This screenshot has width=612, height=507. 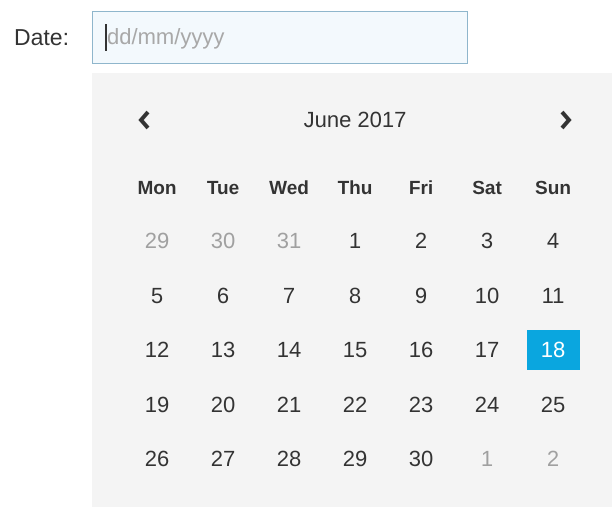 What do you see at coordinates (355, 350) in the screenshot?
I see `day-cell: 15` at bounding box center [355, 350].